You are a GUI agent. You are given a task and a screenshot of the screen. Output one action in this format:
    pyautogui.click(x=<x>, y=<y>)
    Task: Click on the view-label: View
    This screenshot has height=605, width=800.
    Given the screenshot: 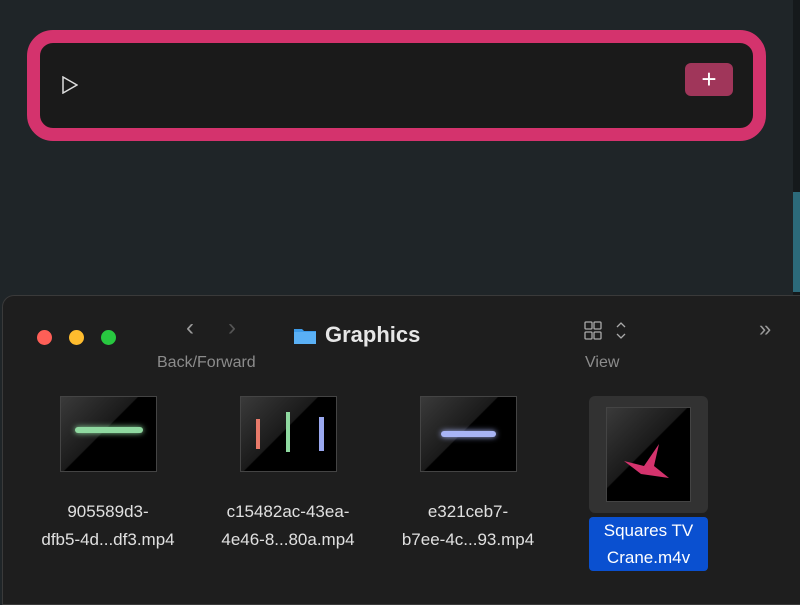 What is the action you would take?
    pyautogui.click(x=602, y=362)
    